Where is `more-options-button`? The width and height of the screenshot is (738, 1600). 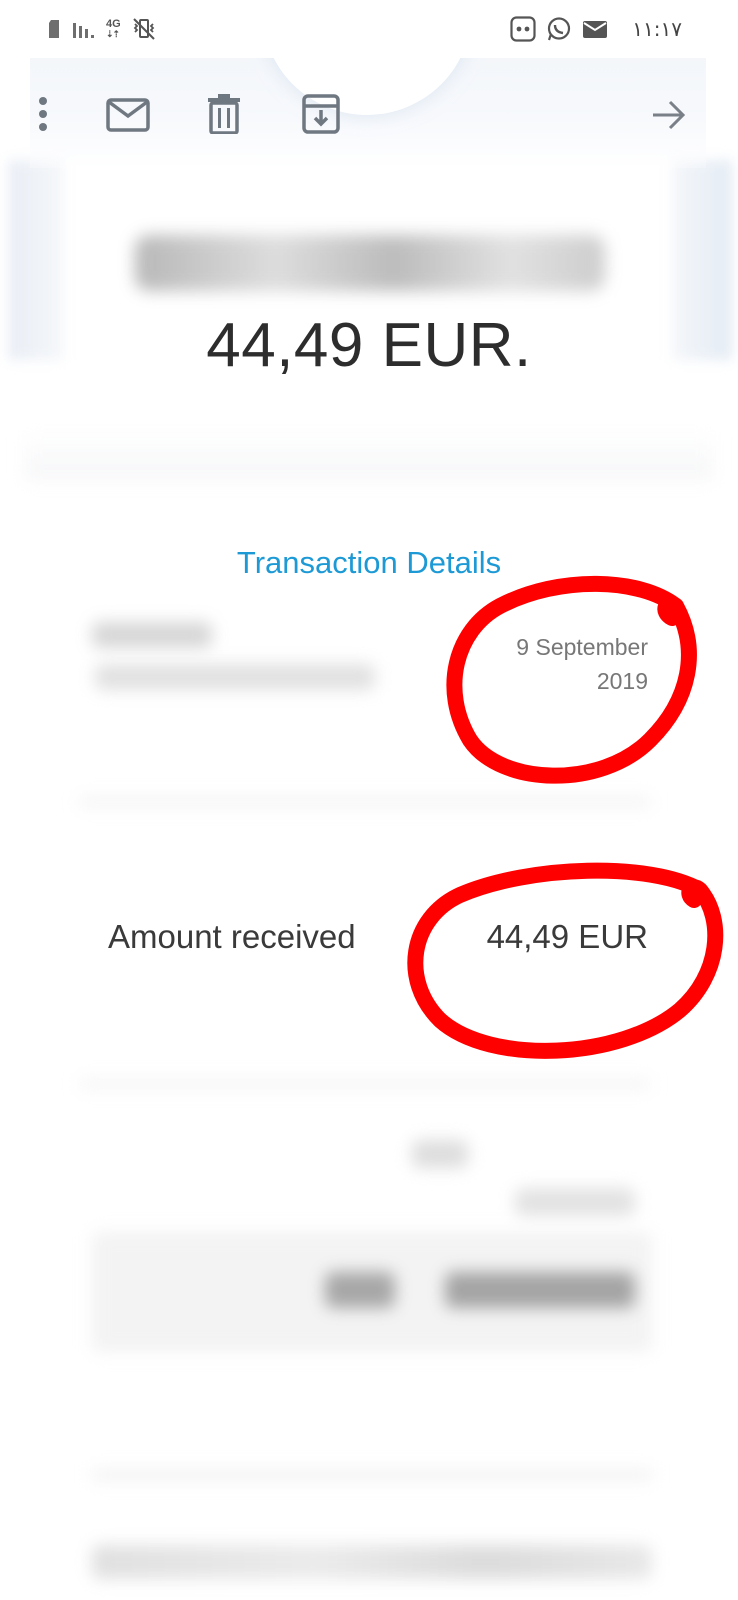
more-options-button is located at coordinates (43, 114).